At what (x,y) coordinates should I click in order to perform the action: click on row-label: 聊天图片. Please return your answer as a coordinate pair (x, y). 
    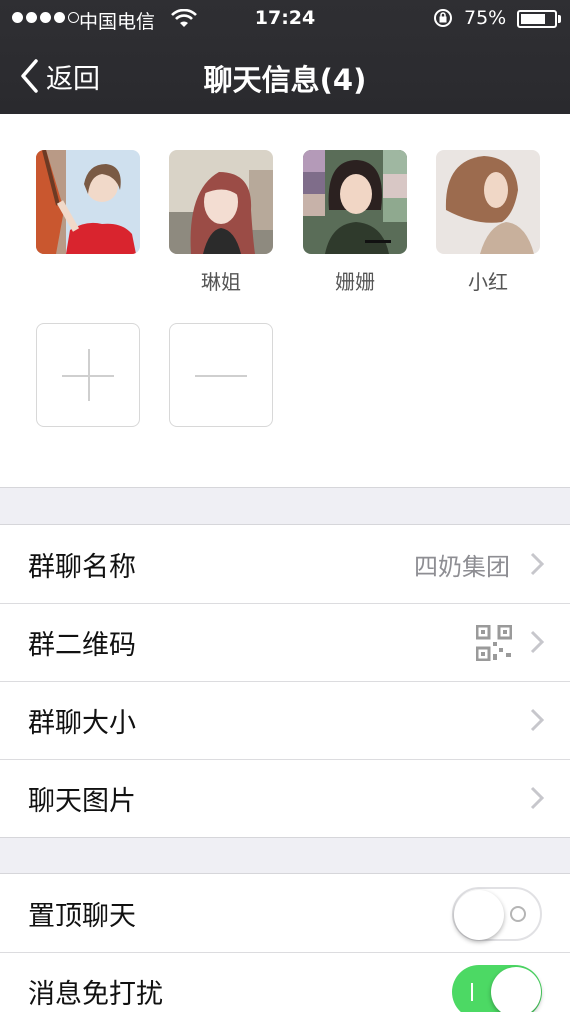
    Looking at the image, I should click on (82, 801).